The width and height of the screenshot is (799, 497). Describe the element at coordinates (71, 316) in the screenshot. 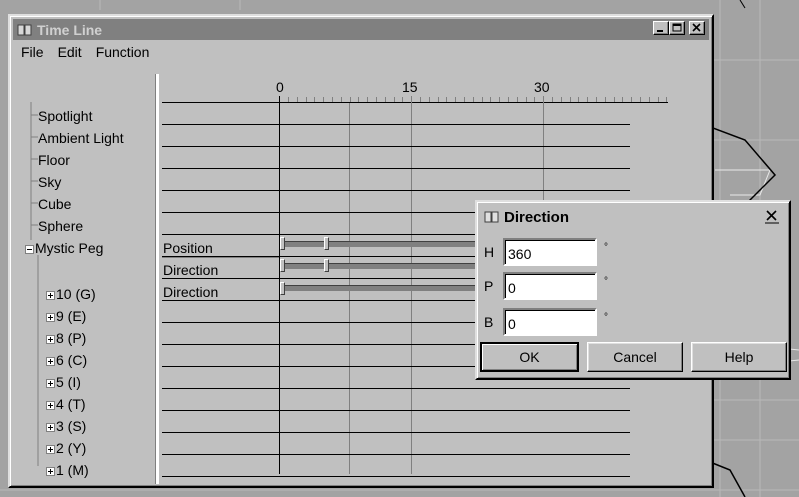

I see `tree-label: 9 (E)` at that location.